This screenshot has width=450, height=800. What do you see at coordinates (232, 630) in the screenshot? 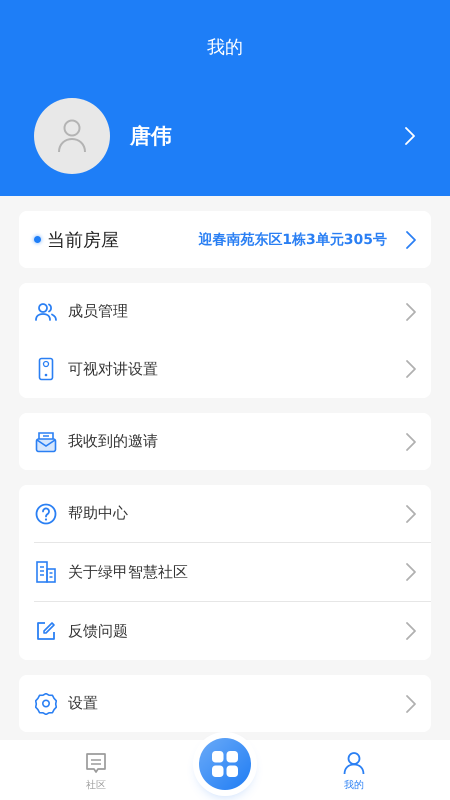
I see `menu-item: 反馈问题` at bounding box center [232, 630].